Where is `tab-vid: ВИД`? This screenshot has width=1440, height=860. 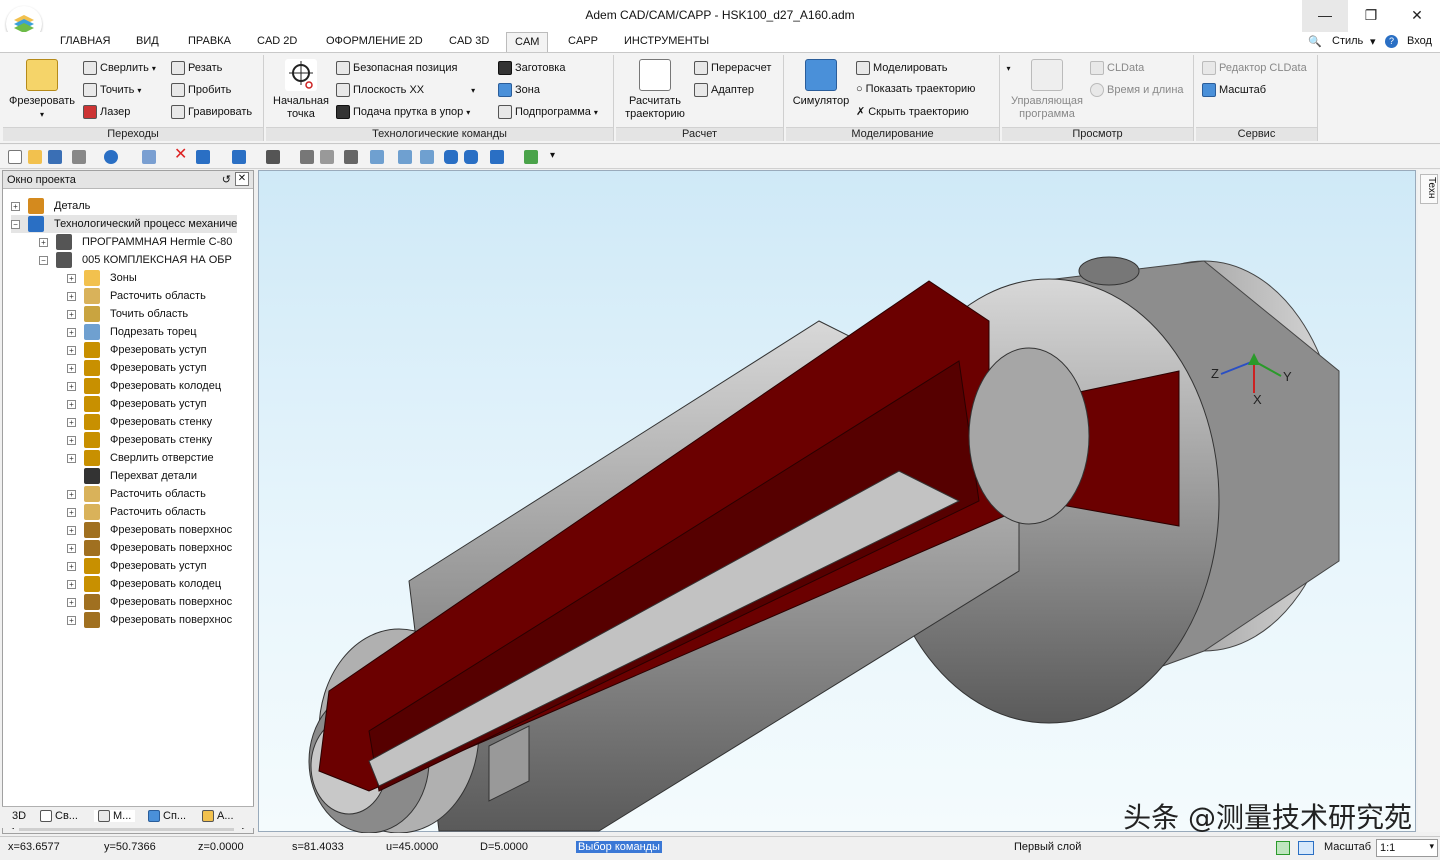
tab-vid: ВИД is located at coordinates (147, 41).